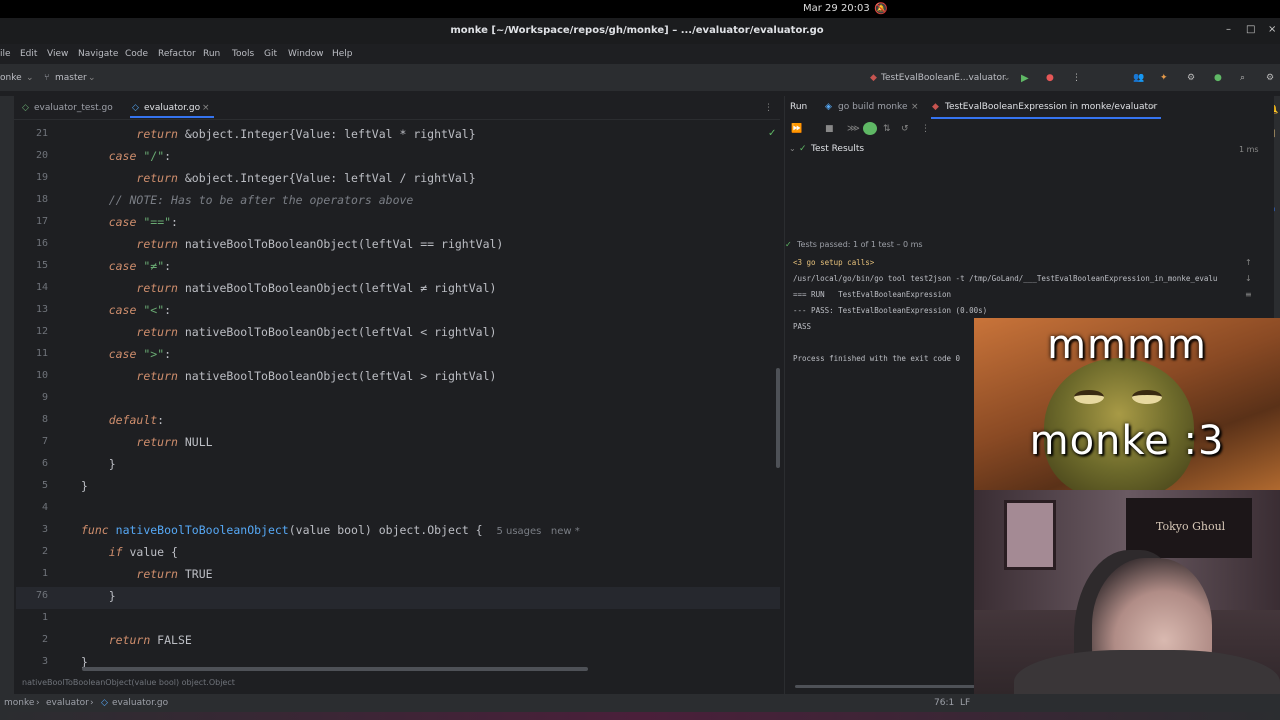 The image size is (1280, 720). What do you see at coordinates (943, 78) in the screenshot?
I see `run-config-selector: TestEvalBooleanE...valuator` at bounding box center [943, 78].